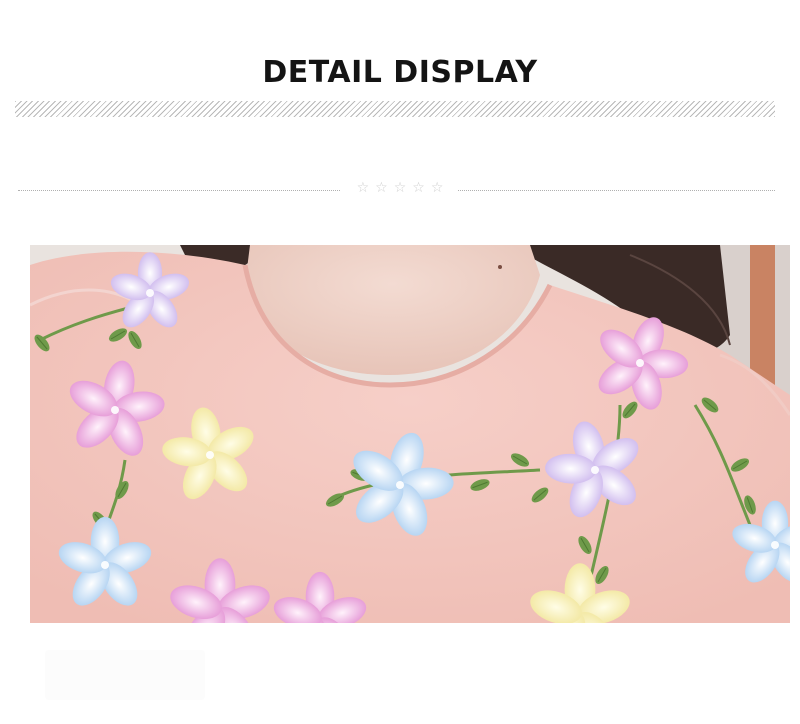 The image size is (800, 724). I want to click on faded-caption, so click(125, 675).